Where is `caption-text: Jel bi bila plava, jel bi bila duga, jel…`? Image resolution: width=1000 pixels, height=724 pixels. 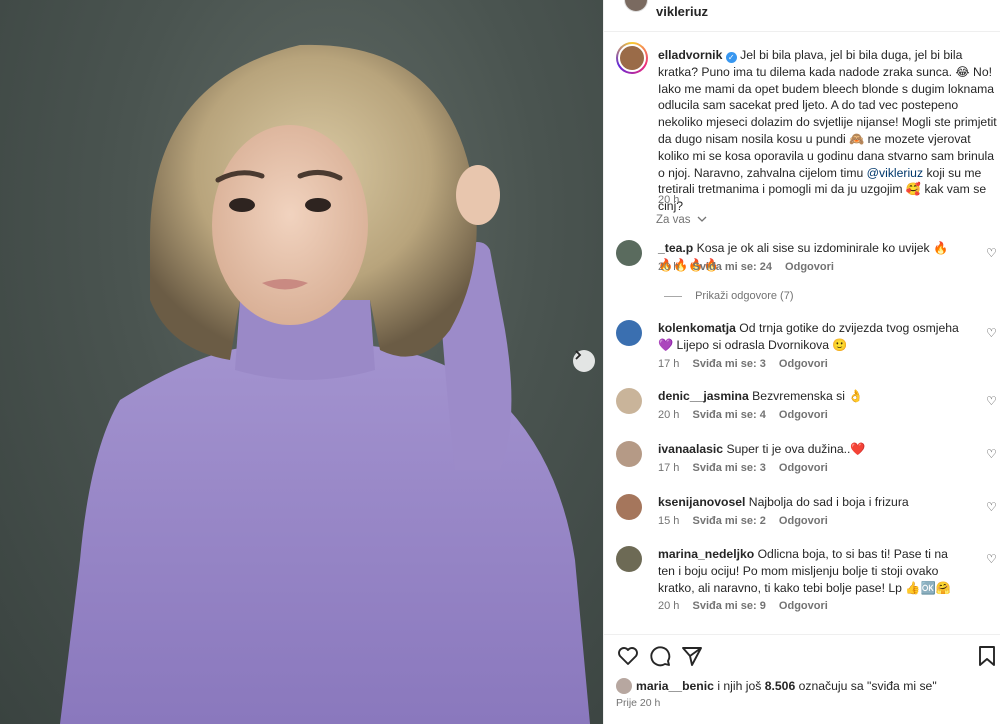
caption-text: Jel bi bila plava, jel bi bila duga, jel… is located at coordinates (827, 114).